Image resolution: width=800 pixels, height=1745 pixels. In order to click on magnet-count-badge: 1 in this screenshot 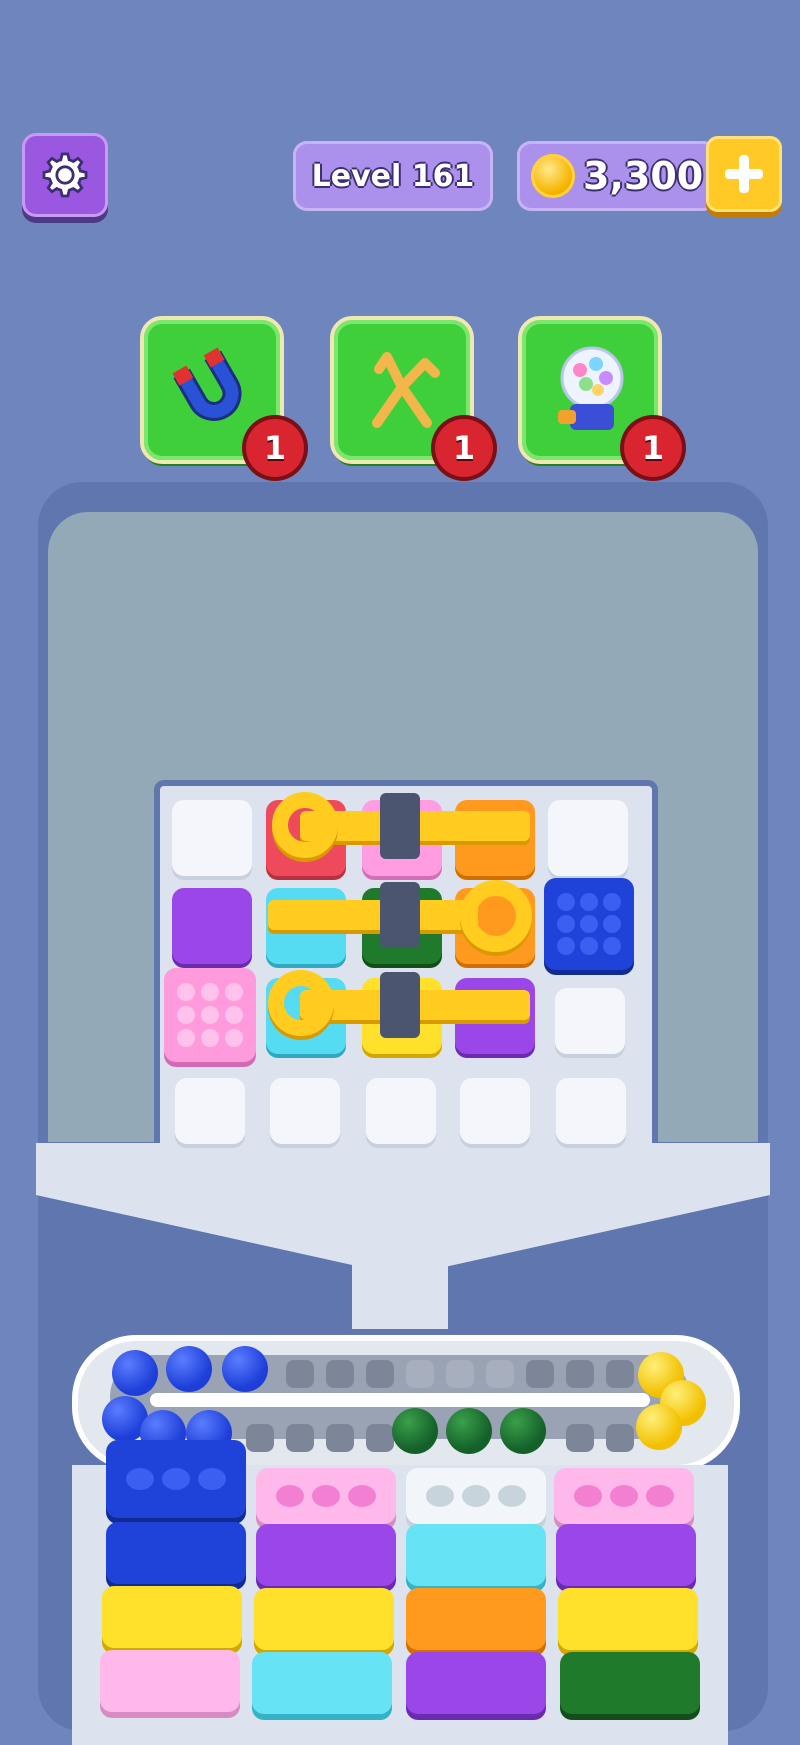, I will do `click(275, 448)`.